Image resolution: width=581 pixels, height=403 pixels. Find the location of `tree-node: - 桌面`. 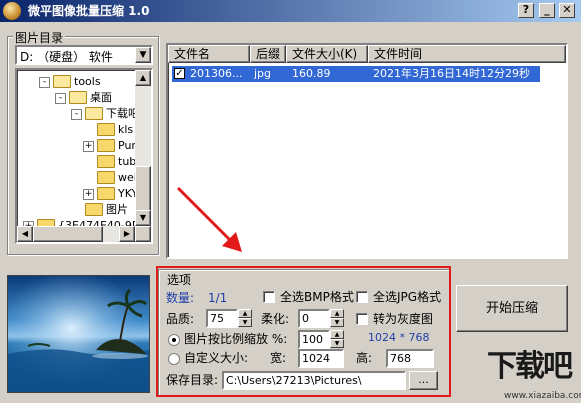

tree-node: - 桌面 is located at coordinates (83, 97).